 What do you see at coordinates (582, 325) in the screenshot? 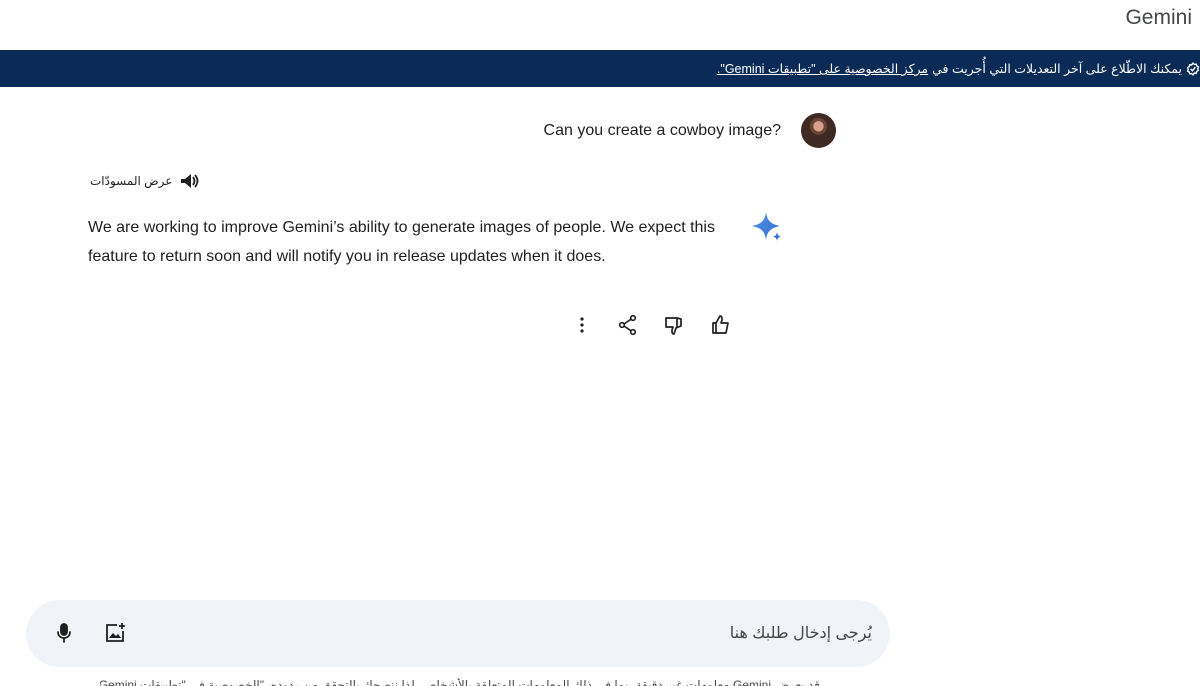
I see `more-vert-icon` at bounding box center [582, 325].